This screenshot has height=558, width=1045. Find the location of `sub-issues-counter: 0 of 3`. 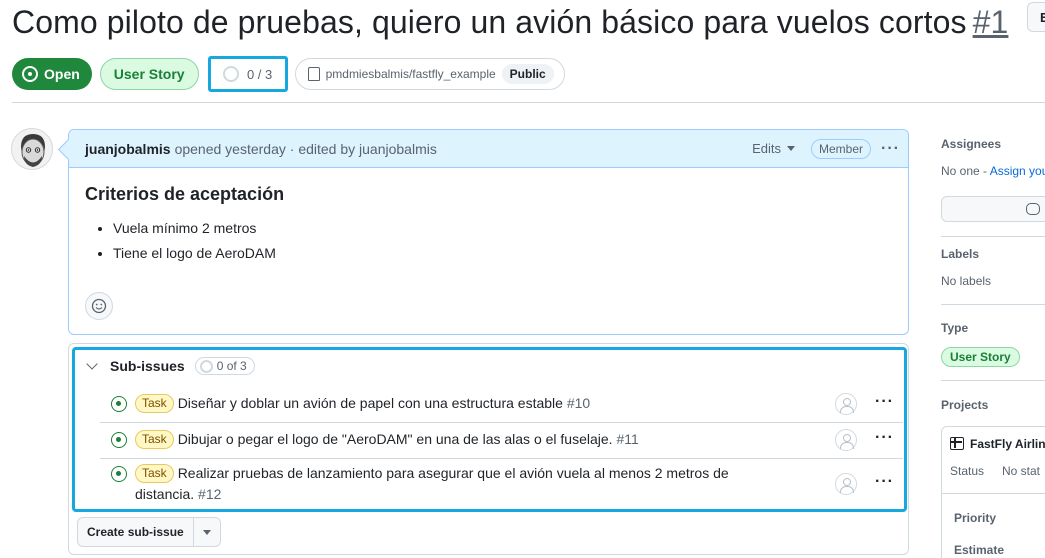

sub-issues-counter: 0 of 3 is located at coordinates (224, 366).